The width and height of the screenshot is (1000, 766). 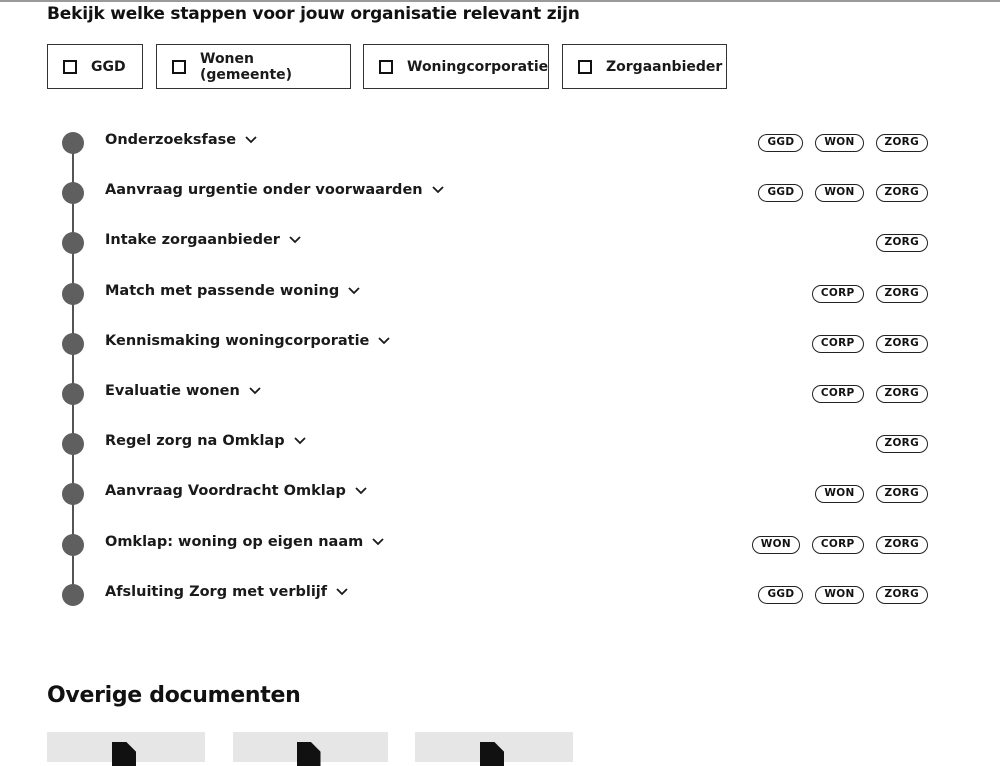 I want to click on timeline-step: Evaluatie wonen CORP ZORG, so click(x=500, y=396).